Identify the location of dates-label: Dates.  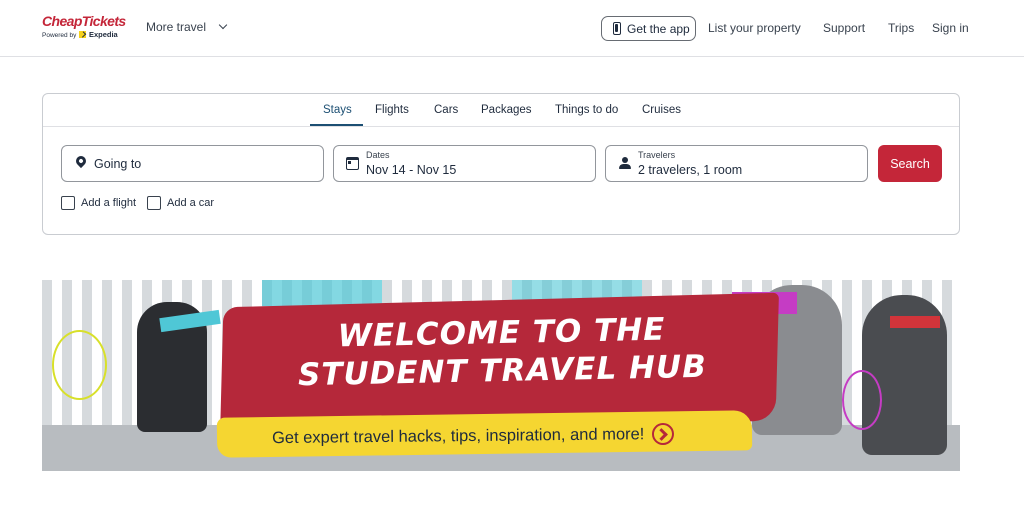
(378, 155).